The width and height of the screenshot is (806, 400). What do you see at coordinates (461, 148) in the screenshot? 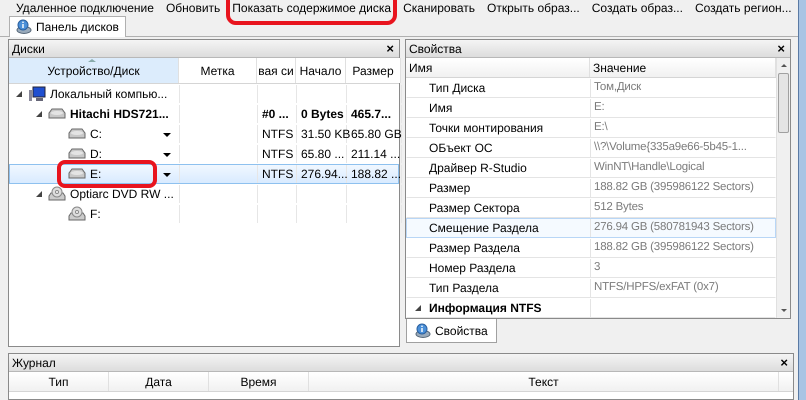
I see `property-name: ОБъект ОС` at bounding box center [461, 148].